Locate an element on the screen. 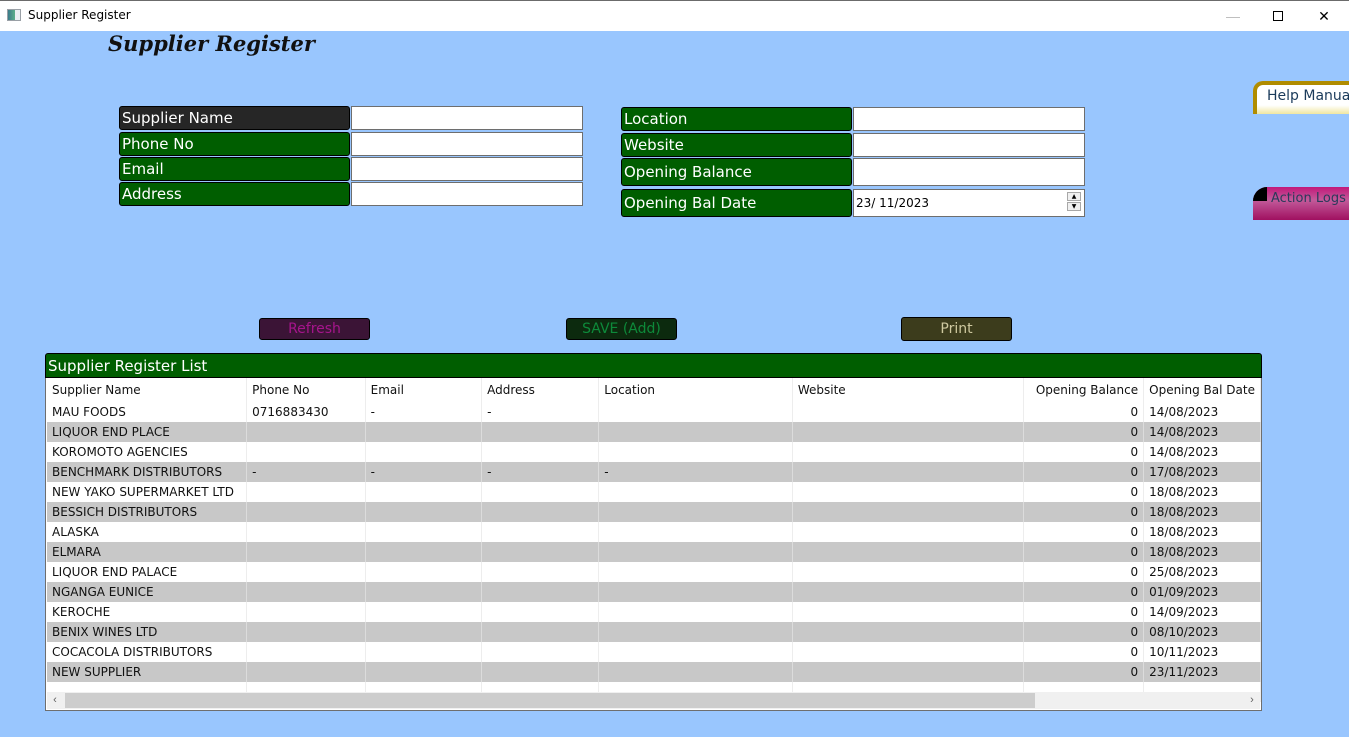 This screenshot has width=1349, height=737. table-cell: NEW YAKO SUPERMARKET LTD is located at coordinates (147, 492).